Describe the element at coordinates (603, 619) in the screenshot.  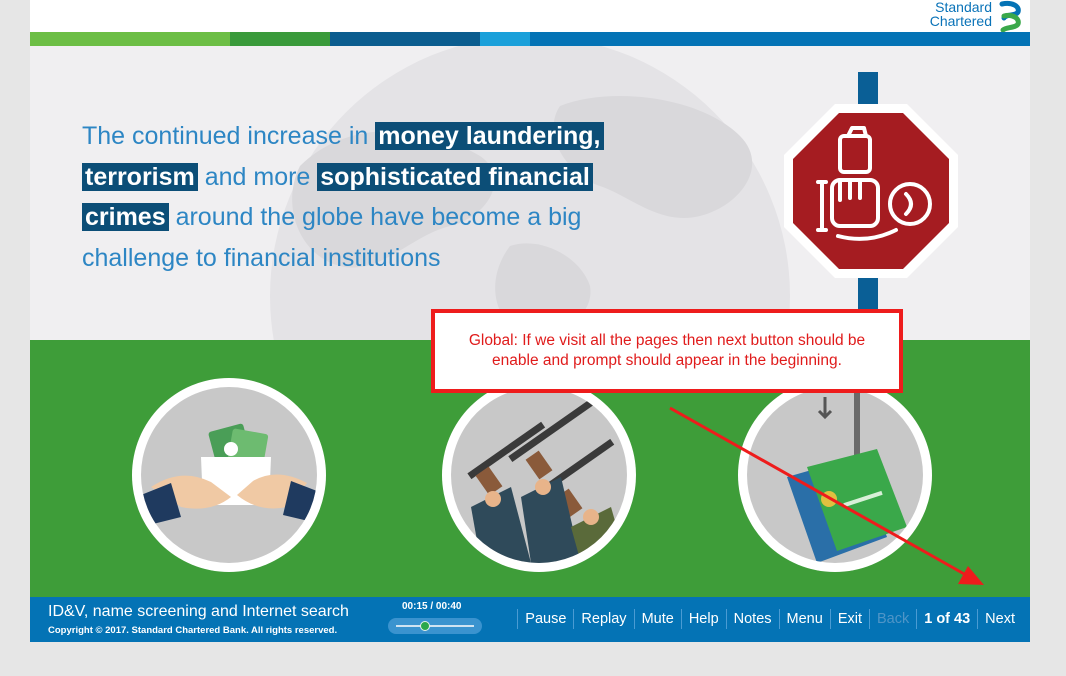
I see `replay-button: Replay` at that location.